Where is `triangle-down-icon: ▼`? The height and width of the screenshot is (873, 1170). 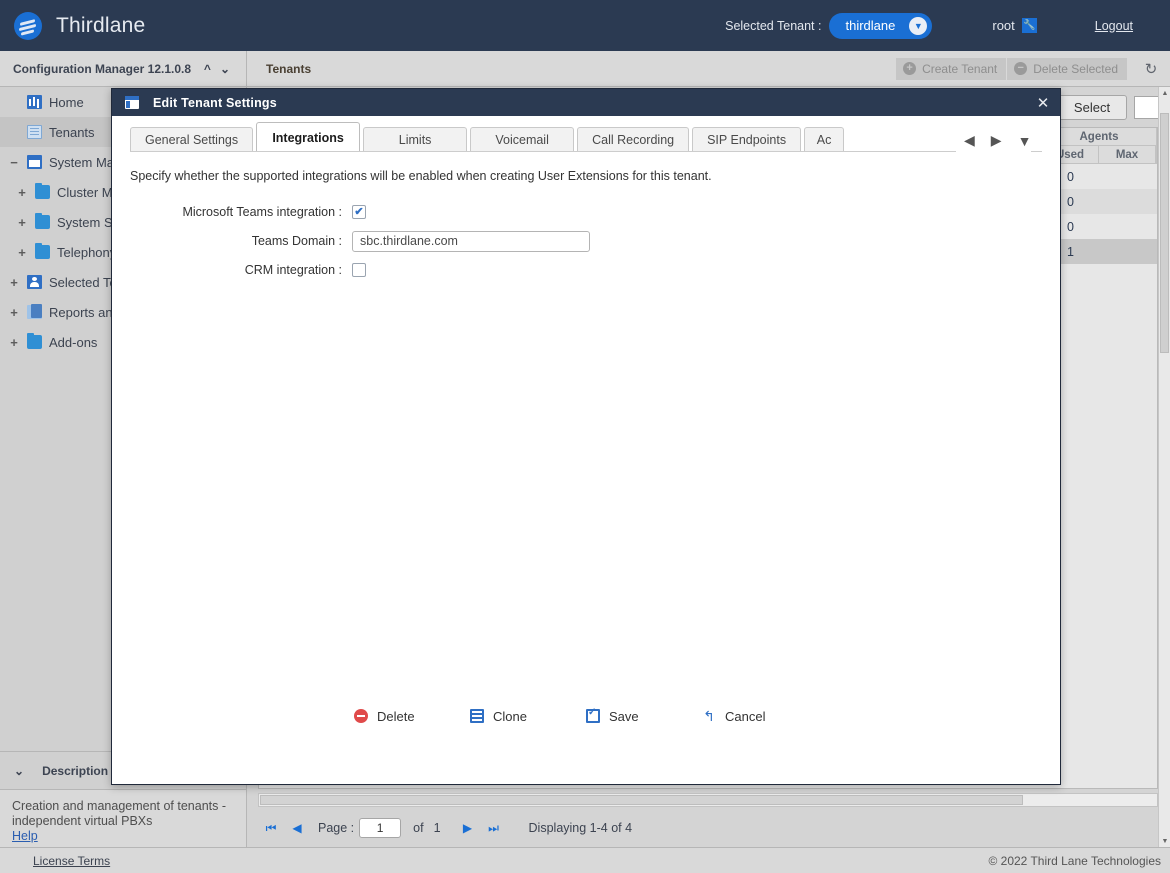
triangle-down-icon: ▼ is located at coordinates (1025, 141).